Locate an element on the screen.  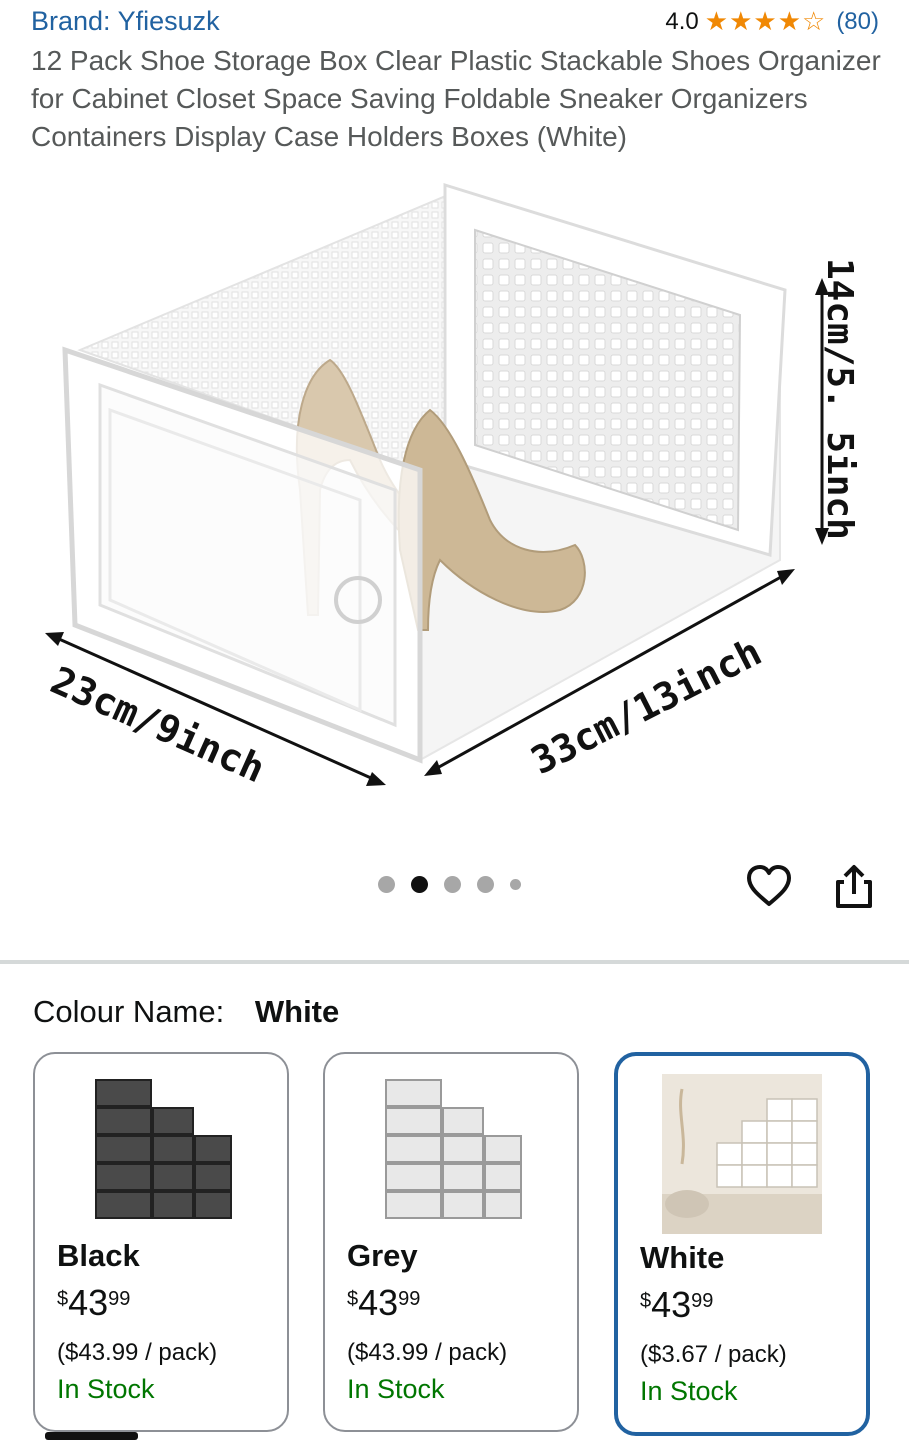
colour-name-value: White is located at coordinates (297, 1011).